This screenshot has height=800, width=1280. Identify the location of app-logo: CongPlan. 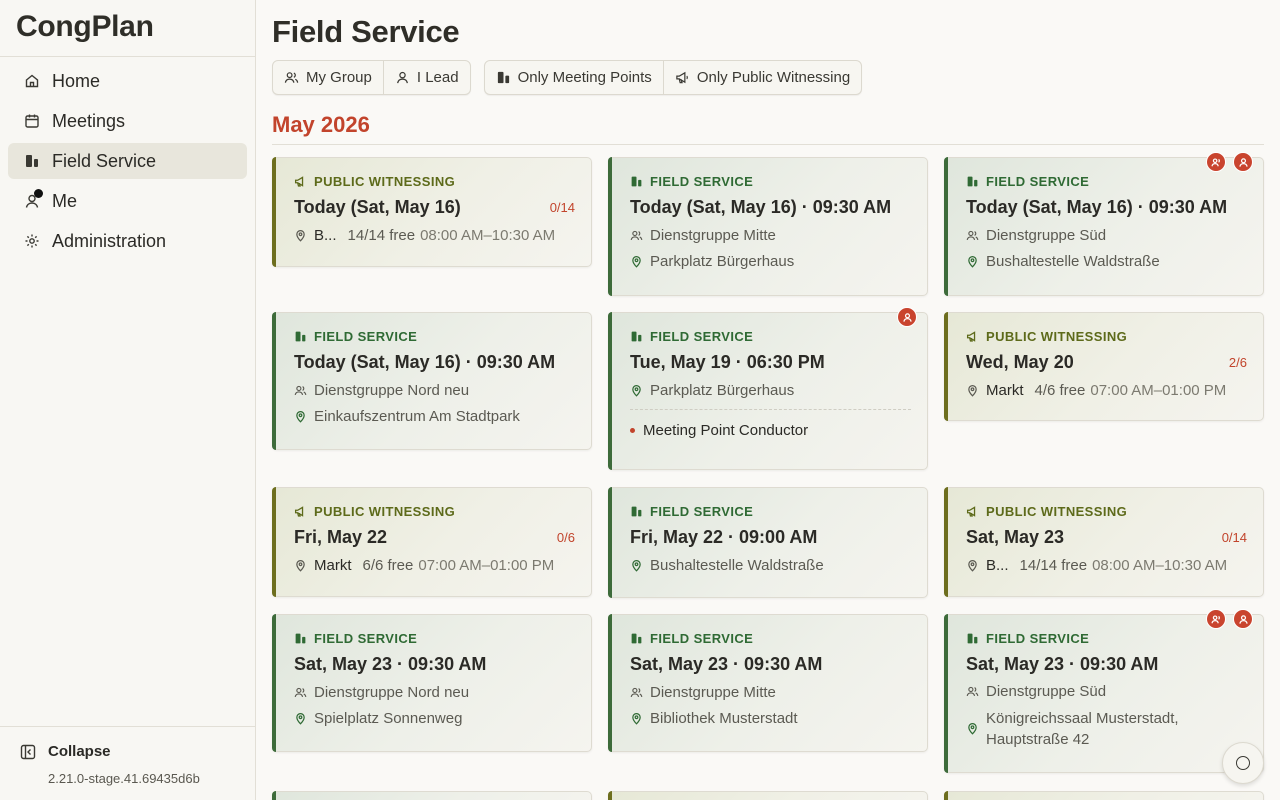
(127, 28).